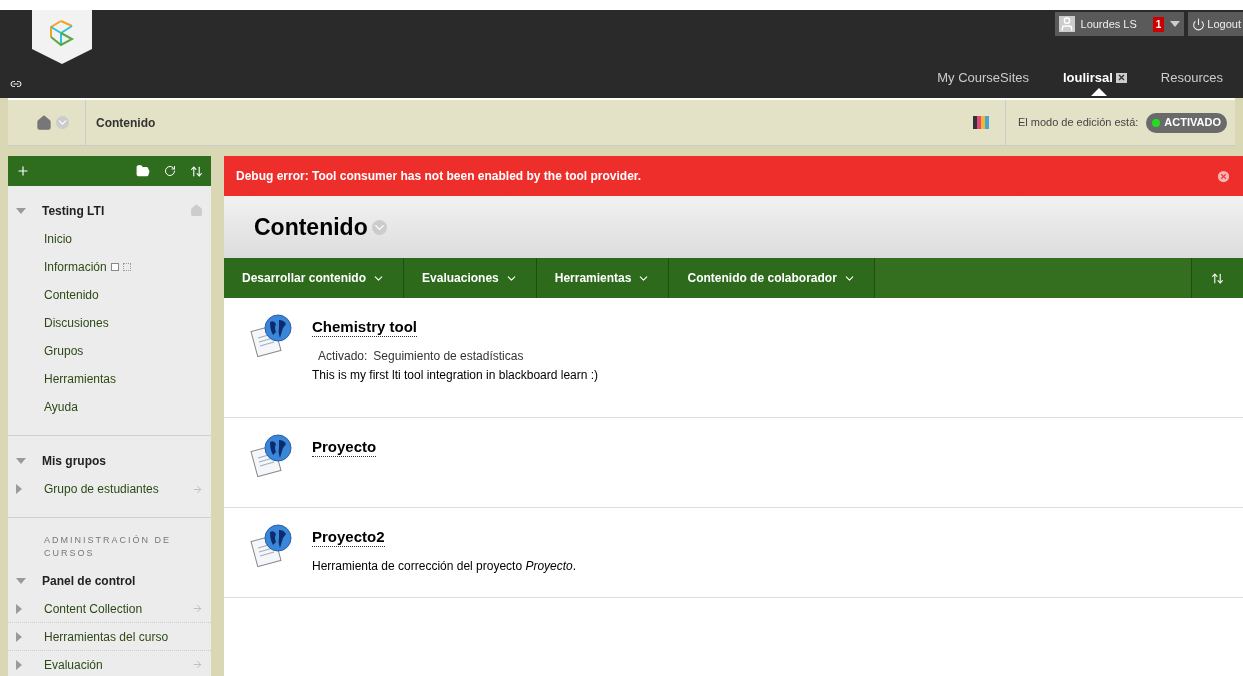 The width and height of the screenshot is (1243, 676). Describe the element at coordinates (343, 356) in the screenshot. I see `meta-label: Activado:` at that location.